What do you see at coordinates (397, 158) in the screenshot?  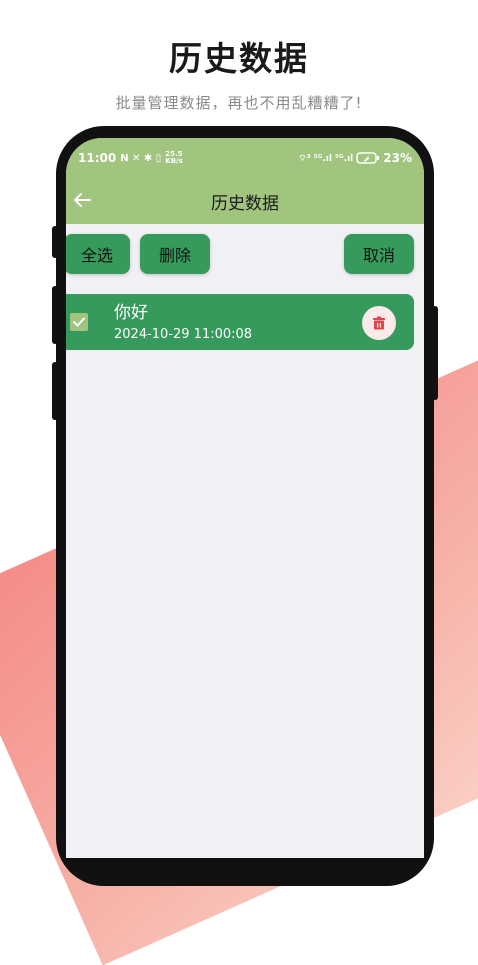 I see `battery-percent: 23%` at bounding box center [397, 158].